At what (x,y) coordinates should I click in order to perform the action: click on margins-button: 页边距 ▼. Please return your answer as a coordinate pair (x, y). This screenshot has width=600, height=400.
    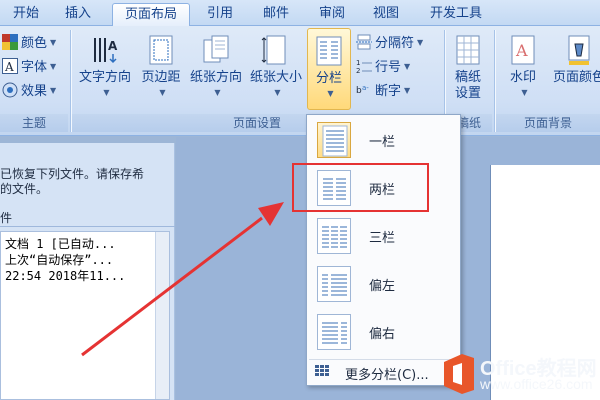
    Looking at the image, I should click on (161, 70).